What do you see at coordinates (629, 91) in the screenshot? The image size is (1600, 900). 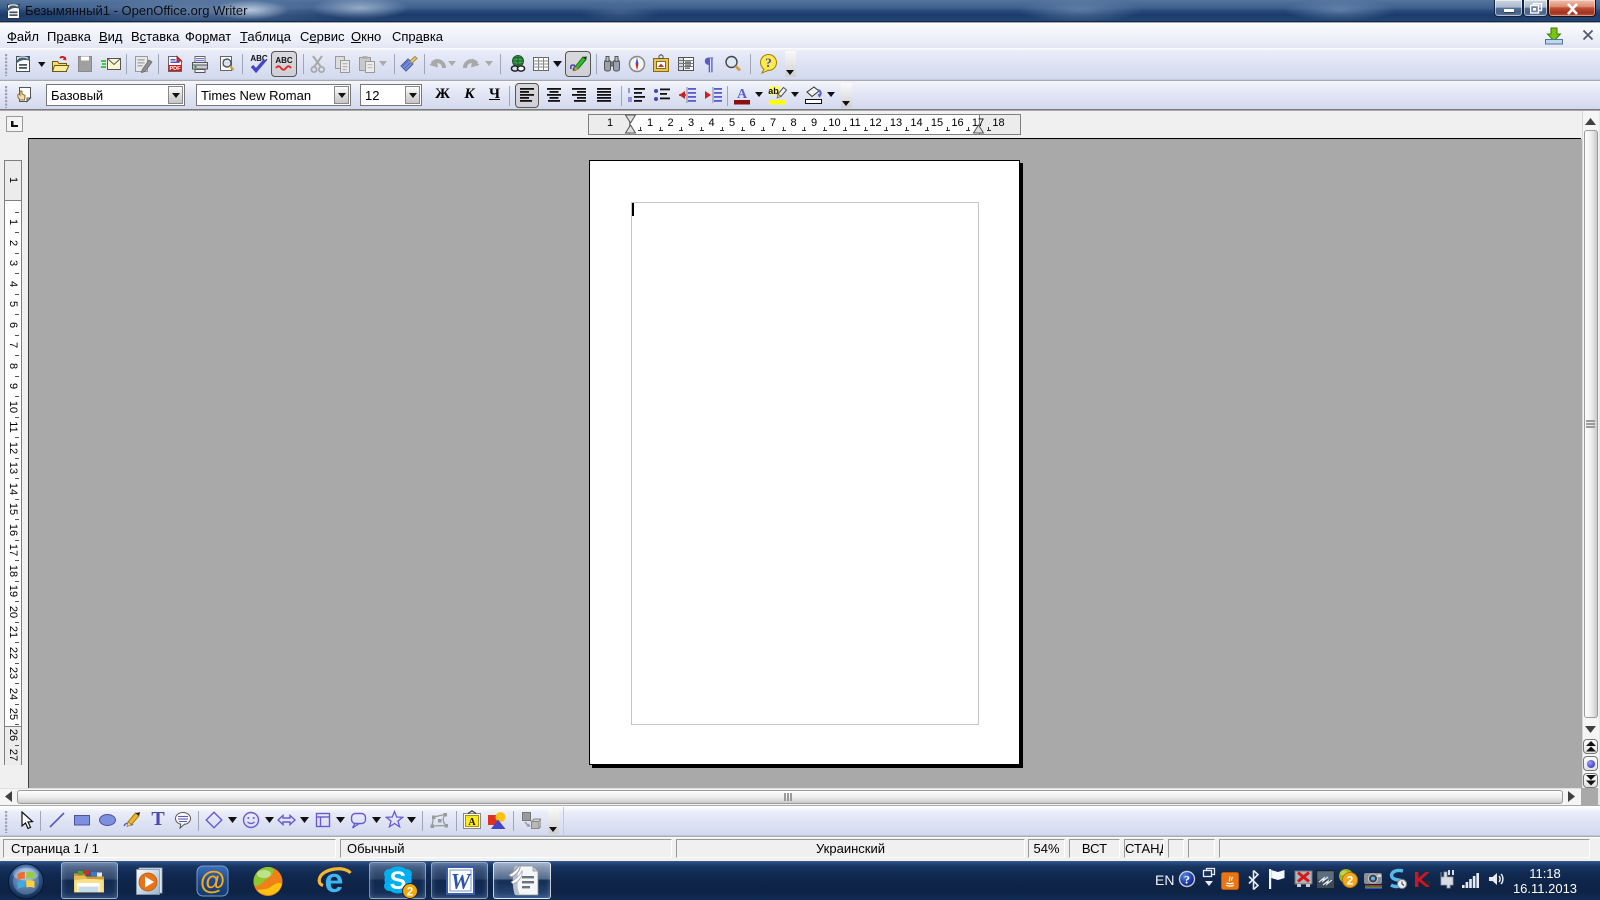 I see `svg-text: I` at bounding box center [629, 91].